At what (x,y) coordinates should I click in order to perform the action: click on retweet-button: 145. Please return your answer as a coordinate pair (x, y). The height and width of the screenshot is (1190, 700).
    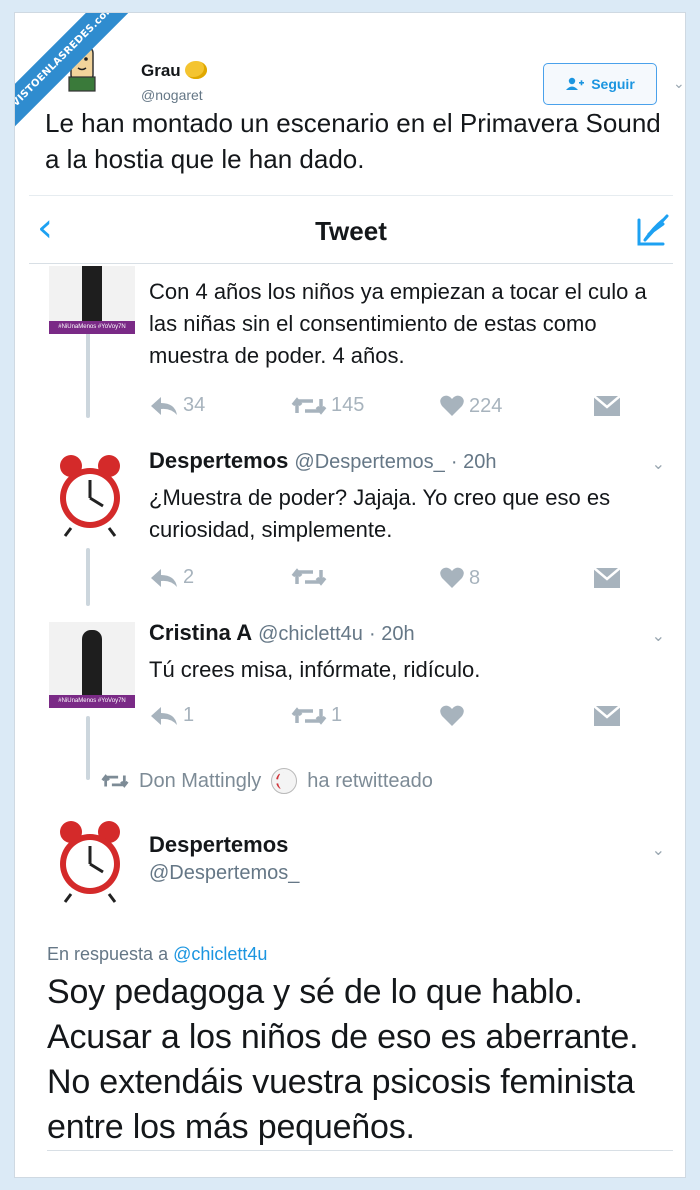
    Looking at the image, I should click on (327, 405).